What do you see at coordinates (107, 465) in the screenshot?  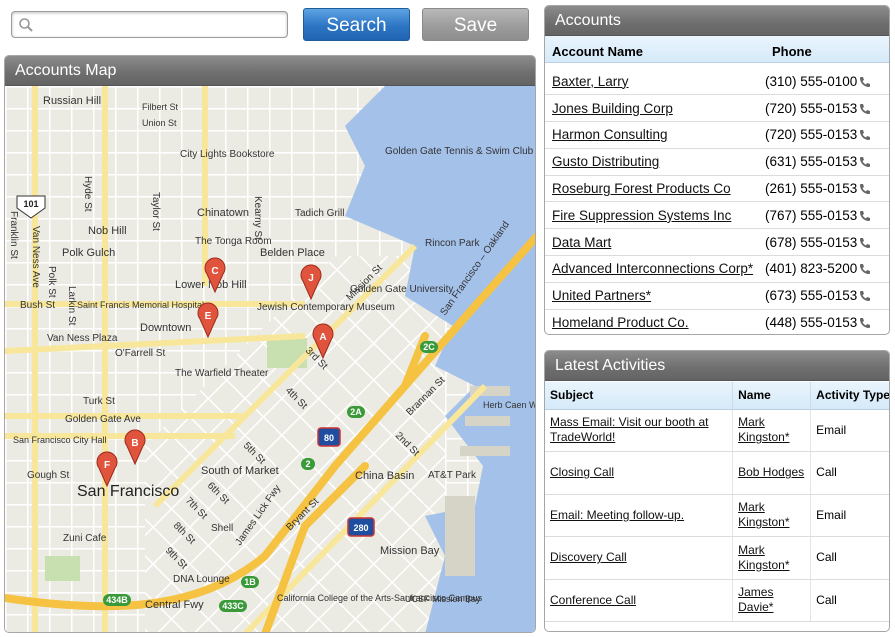 I see `svg-text: F` at bounding box center [107, 465].